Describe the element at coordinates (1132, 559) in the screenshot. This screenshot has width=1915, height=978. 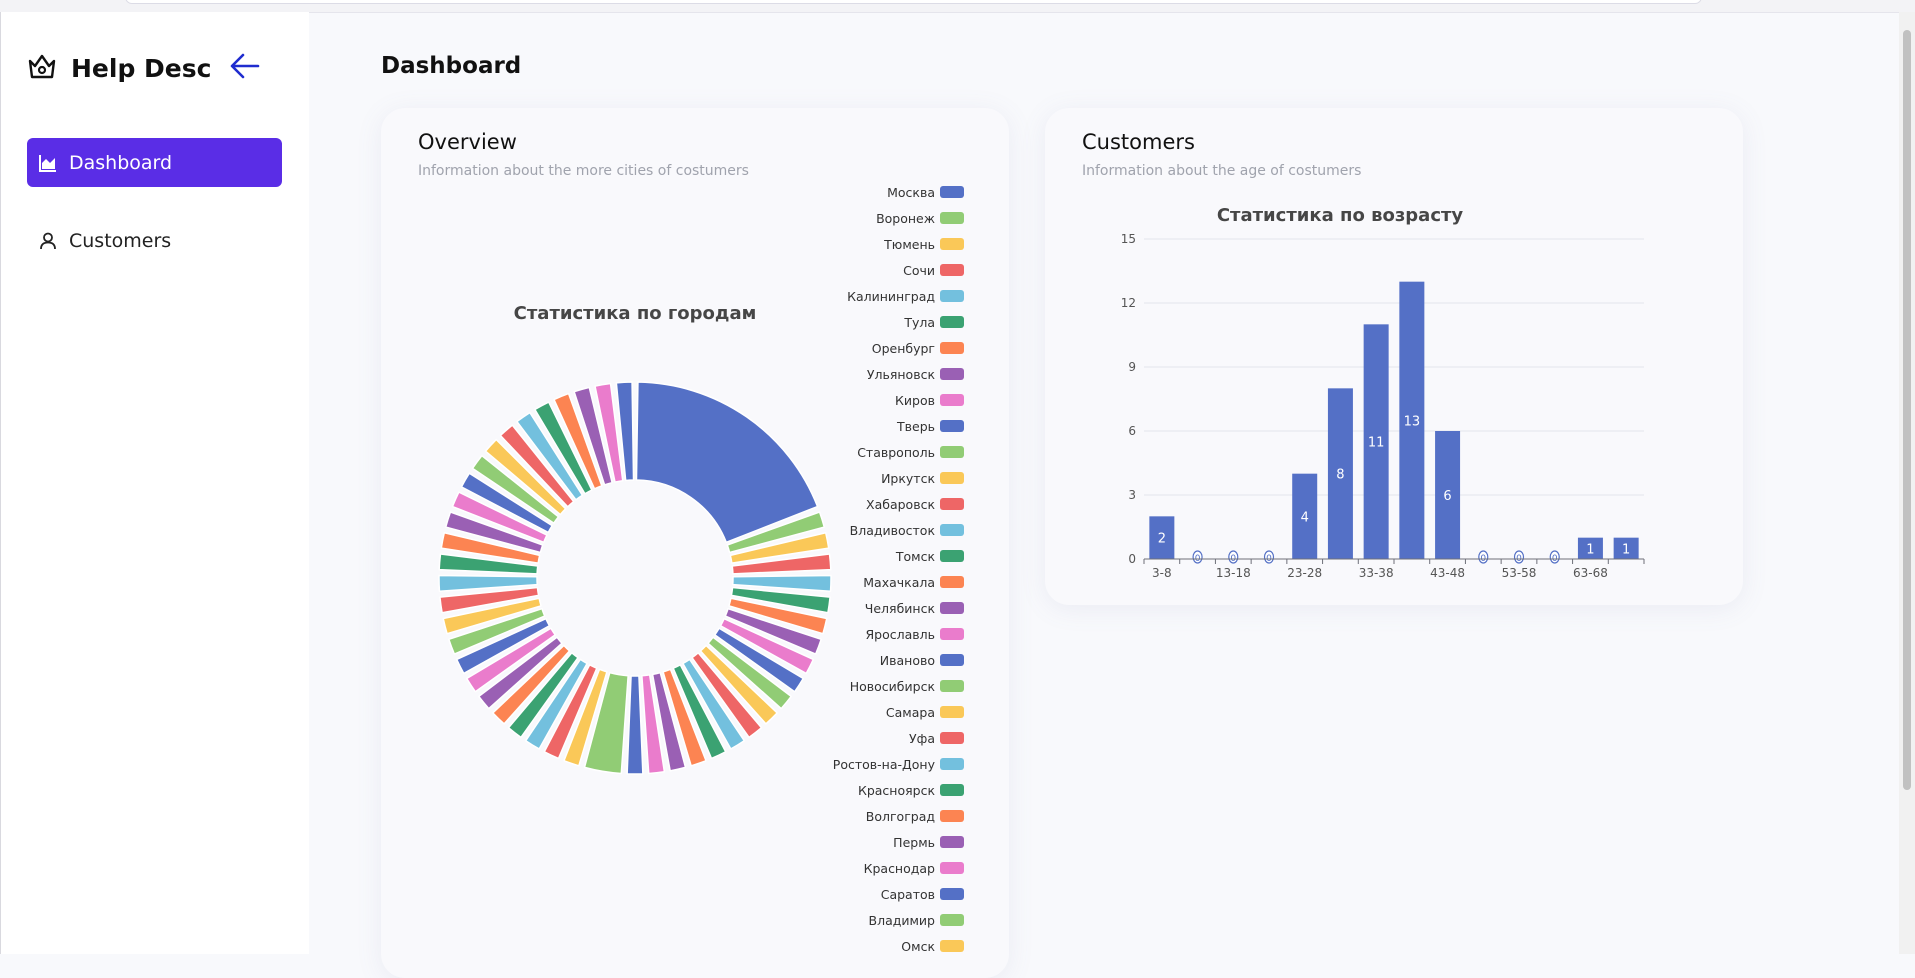
I see `y-tick-label: 0` at that location.